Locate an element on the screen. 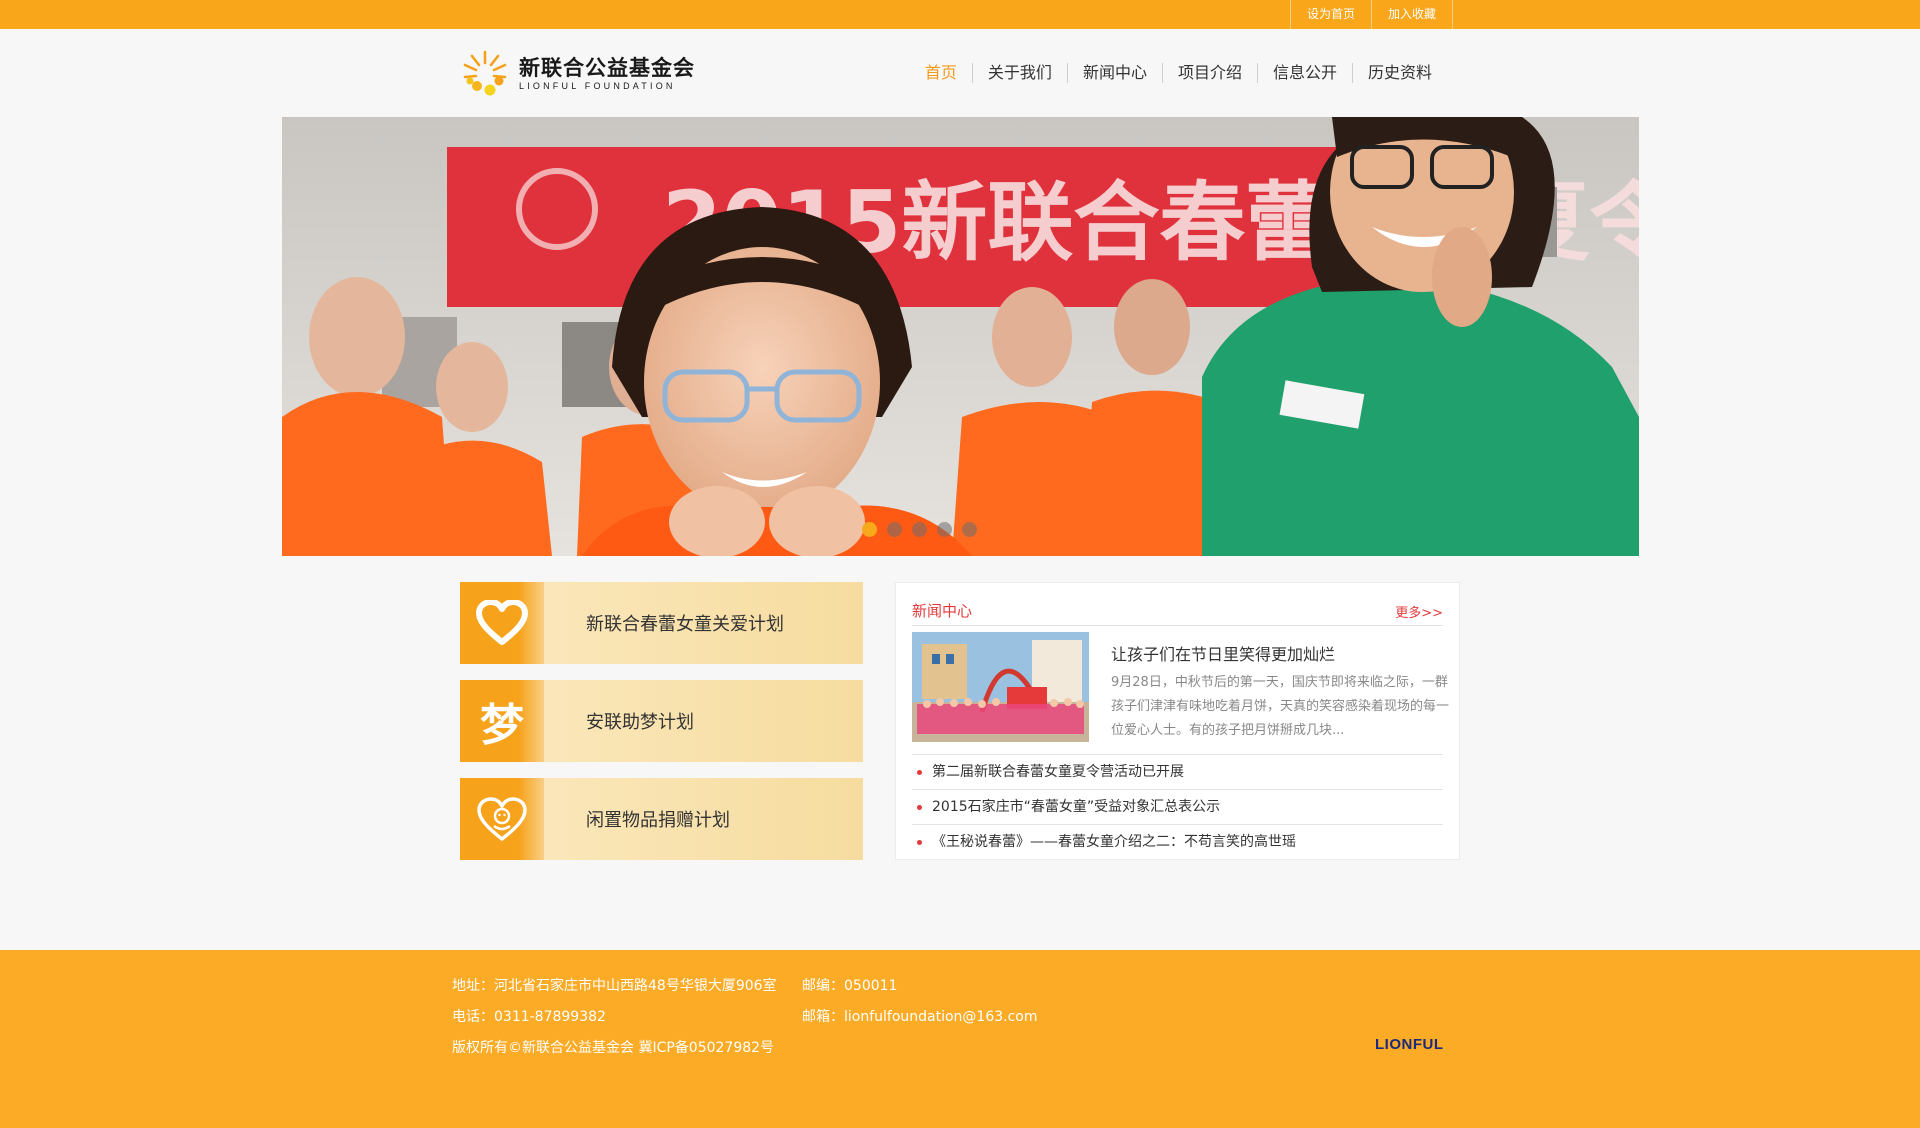 The height and width of the screenshot is (1128, 1920). list-item: 2015石家庄市“春蕾女童”受益对象汇总表公示 is located at coordinates (1177, 806).